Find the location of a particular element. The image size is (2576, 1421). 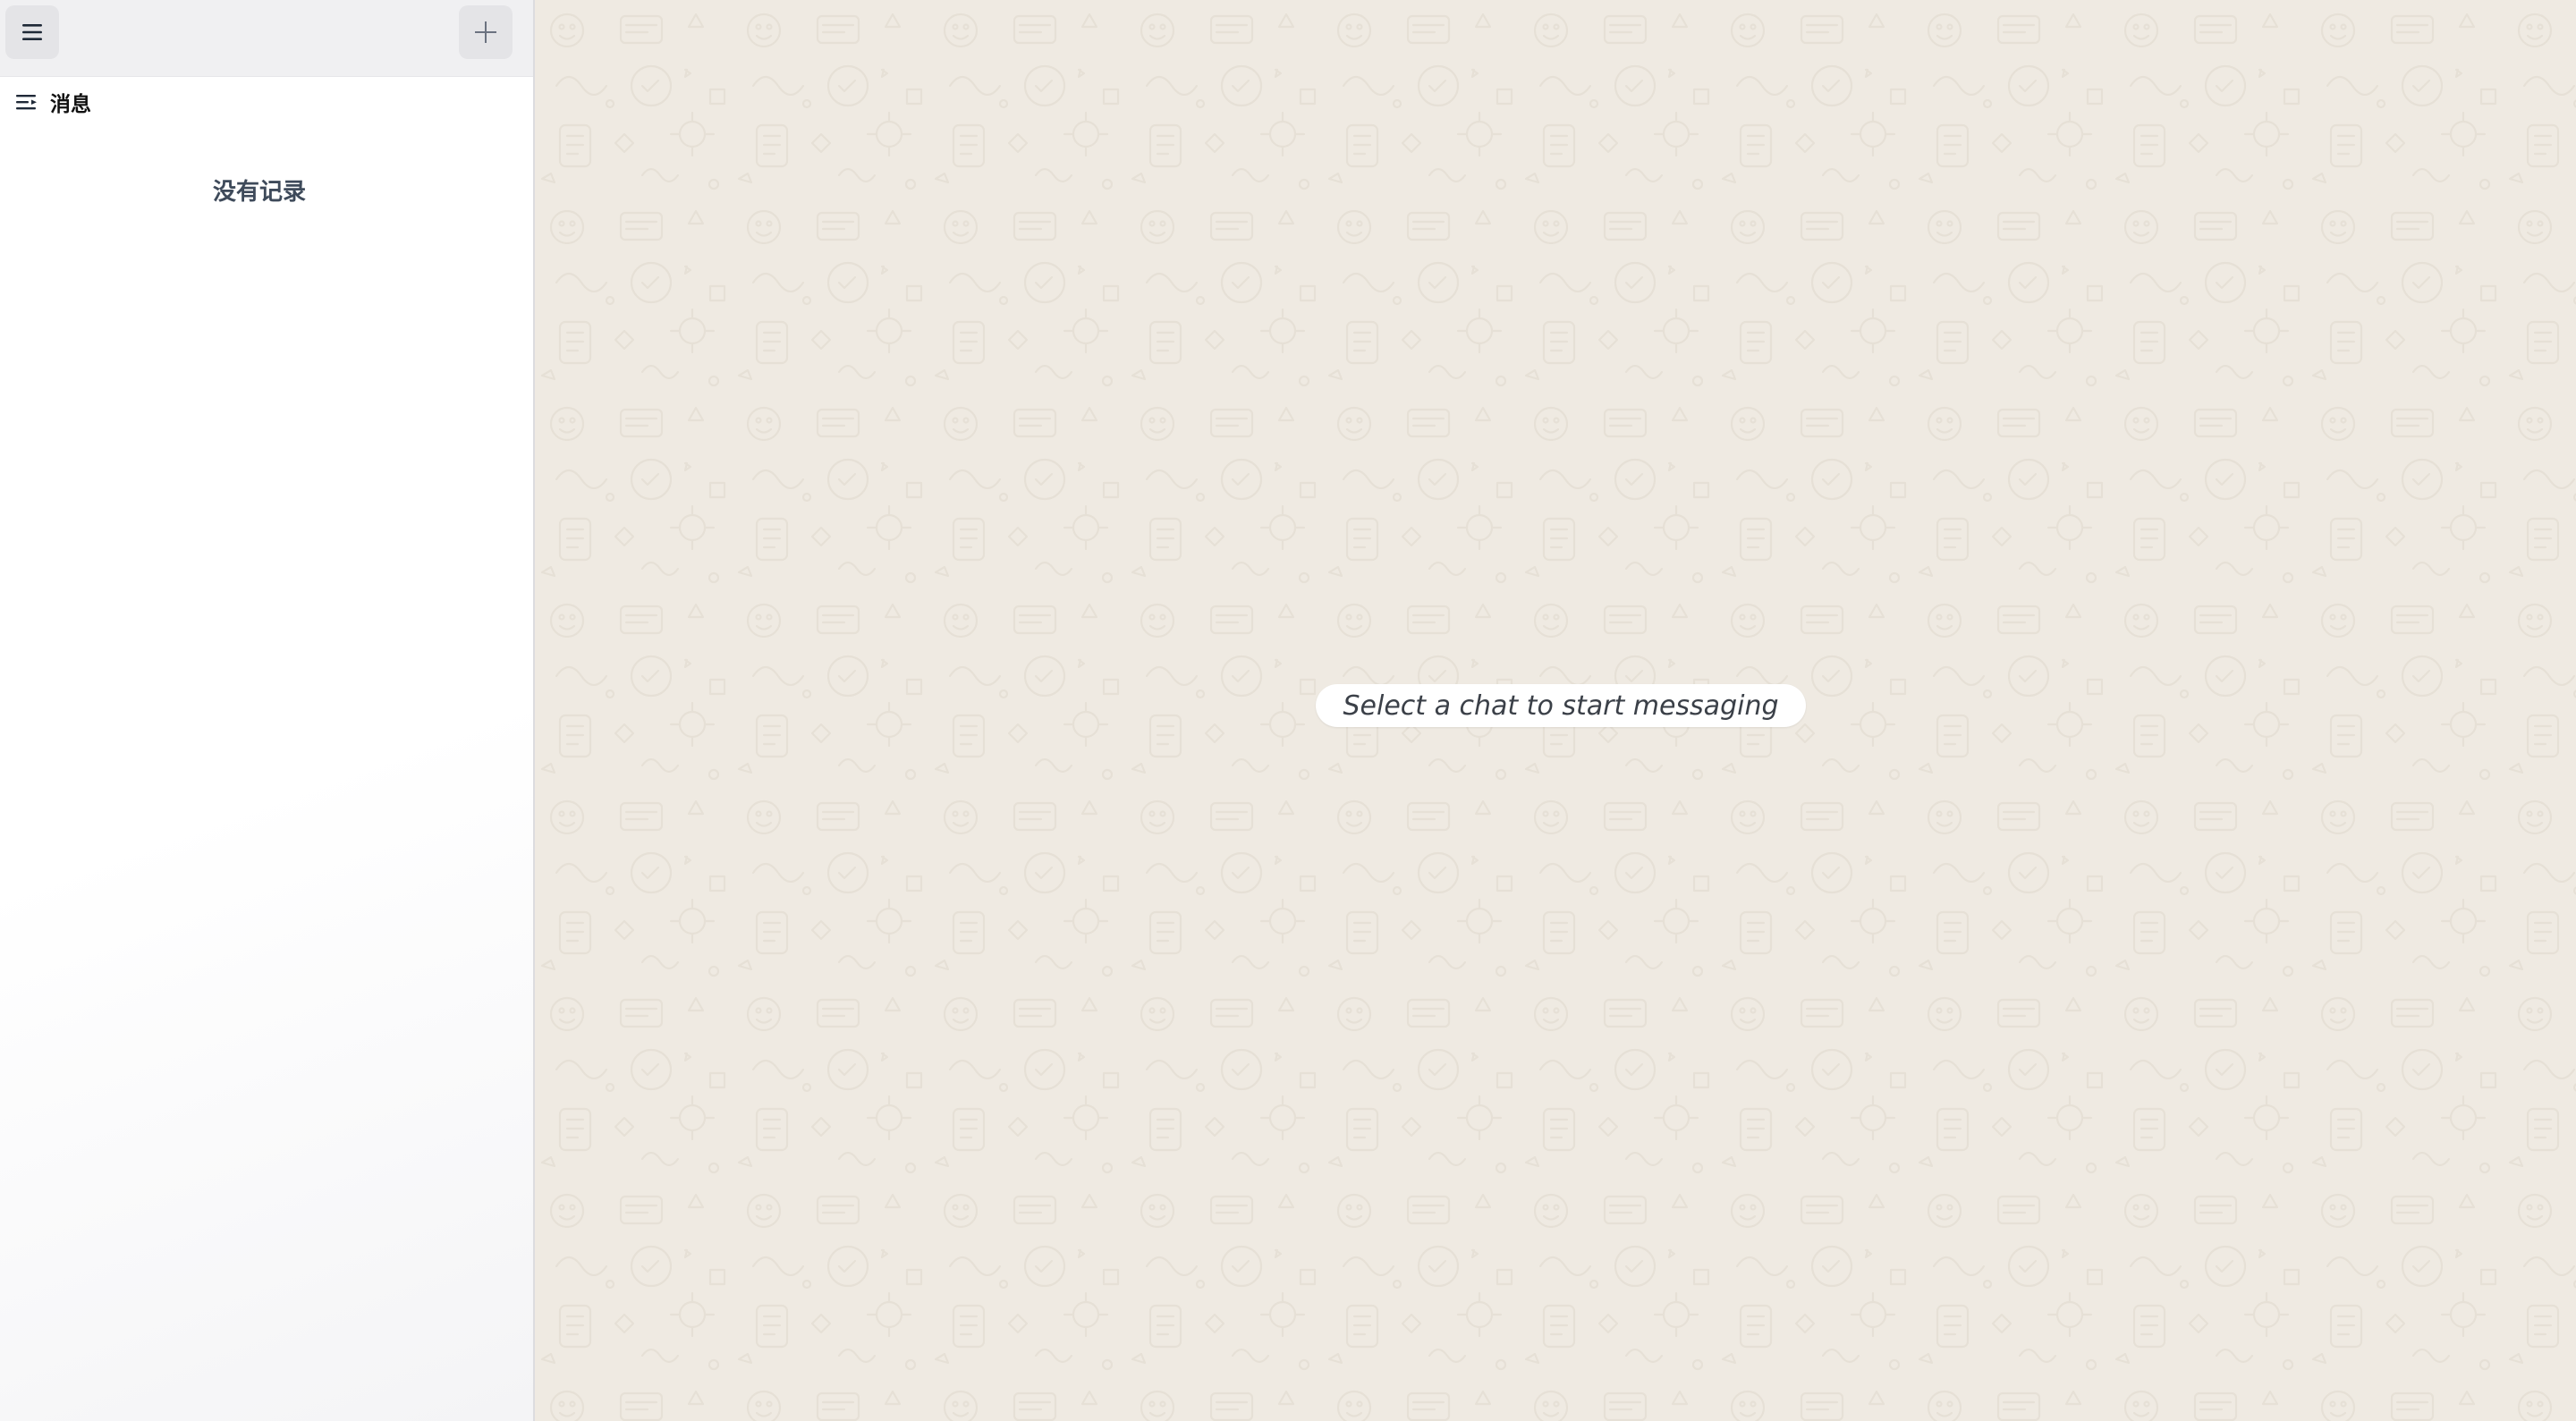

new-chat-button is located at coordinates (486, 32).